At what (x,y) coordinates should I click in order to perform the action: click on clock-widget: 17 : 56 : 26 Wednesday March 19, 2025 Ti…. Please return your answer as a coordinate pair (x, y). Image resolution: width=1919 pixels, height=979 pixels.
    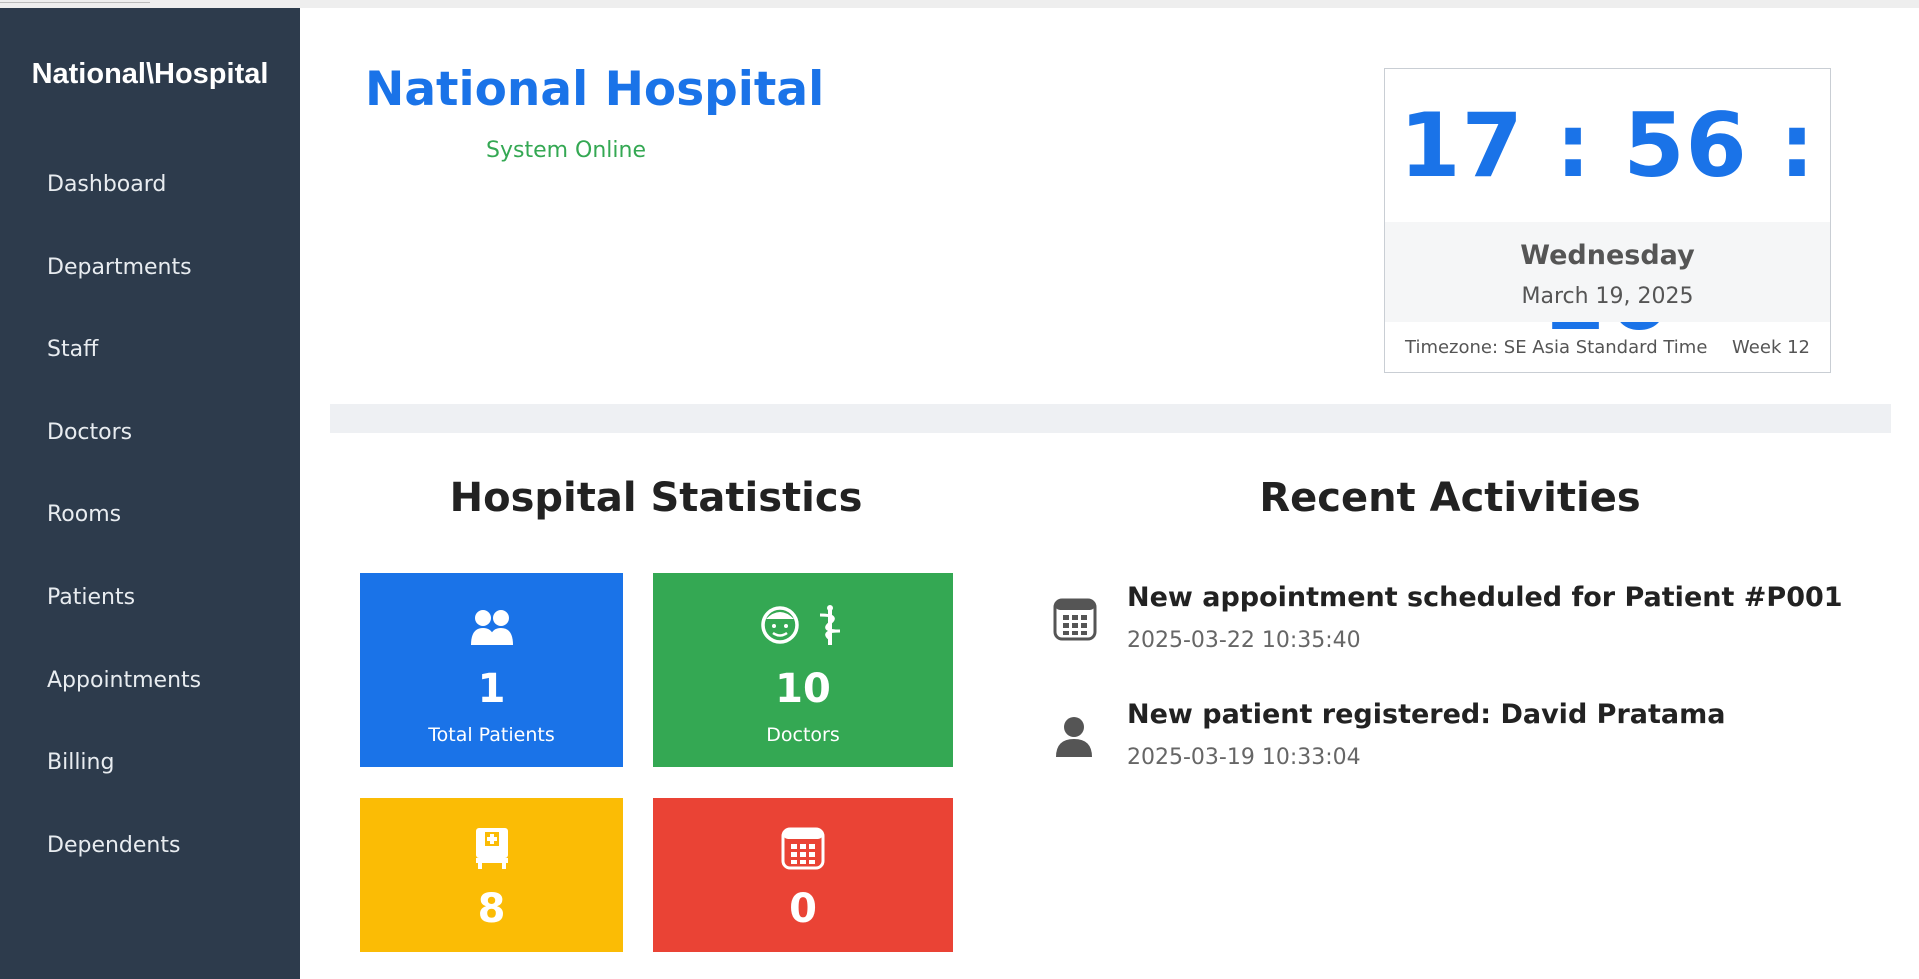
    Looking at the image, I should click on (1607, 220).